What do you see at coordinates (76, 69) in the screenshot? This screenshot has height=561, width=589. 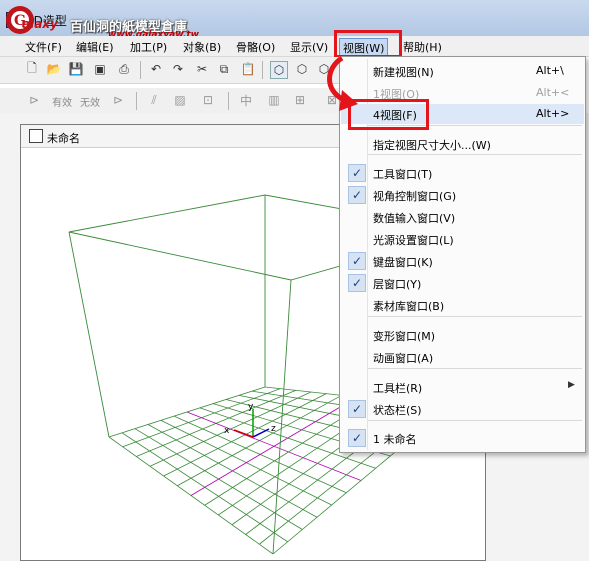 I see `save-icon: 💾` at bounding box center [76, 69].